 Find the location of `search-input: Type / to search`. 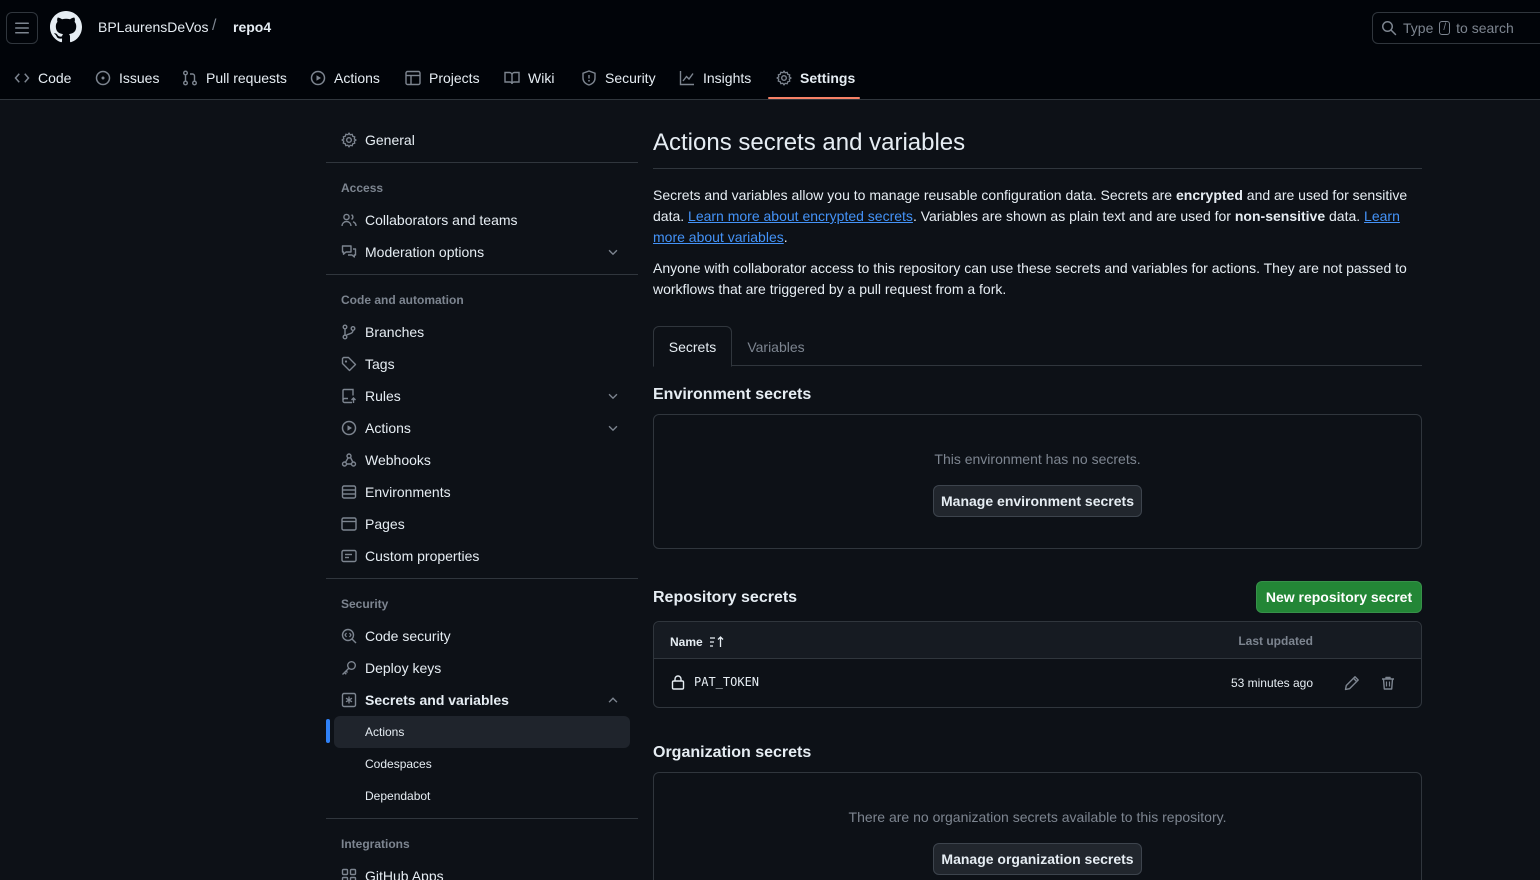

search-input: Type / to search is located at coordinates (1456, 28).